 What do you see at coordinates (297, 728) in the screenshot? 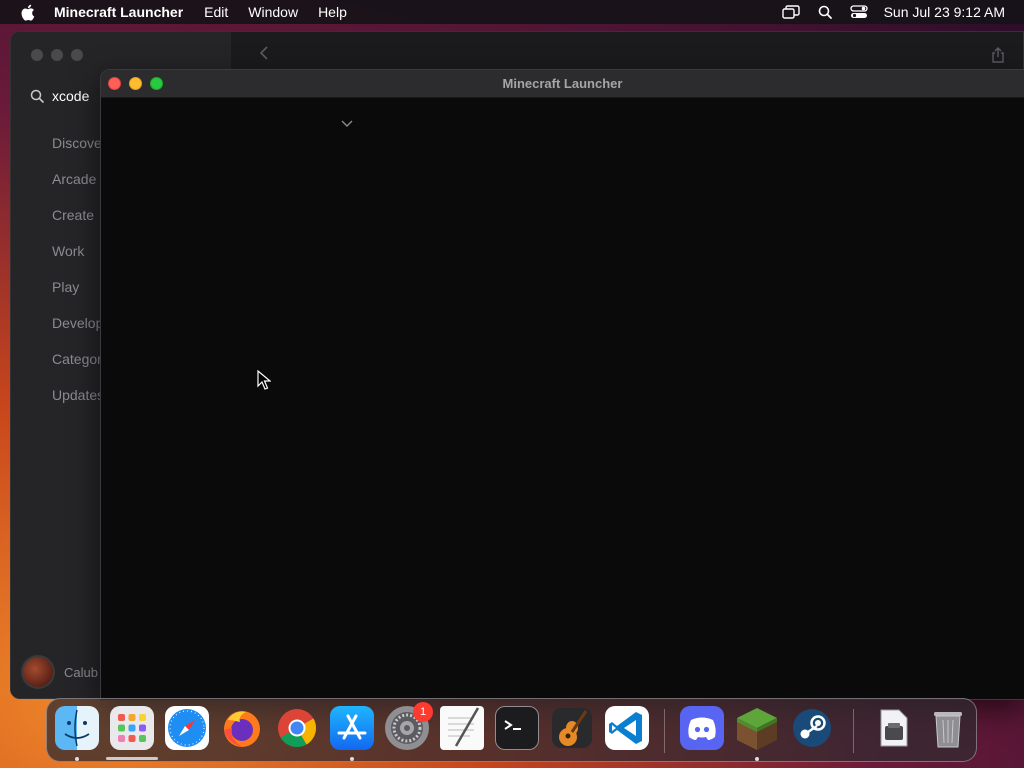
I see `chrome-icon` at bounding box center [297, 728].